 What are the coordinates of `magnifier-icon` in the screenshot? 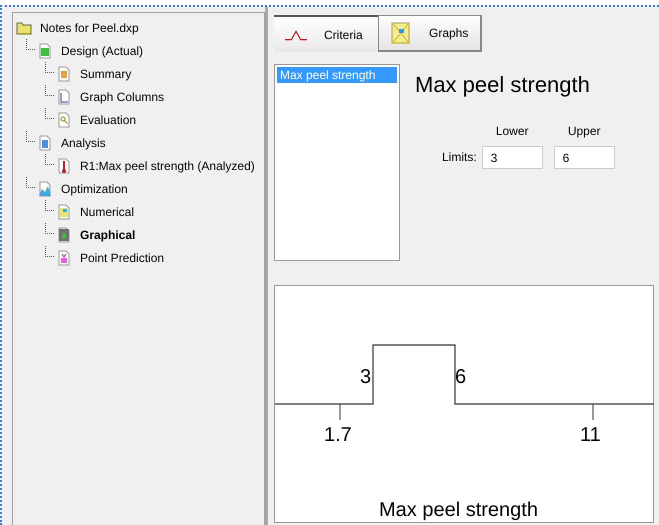 It's located at (64, 120).